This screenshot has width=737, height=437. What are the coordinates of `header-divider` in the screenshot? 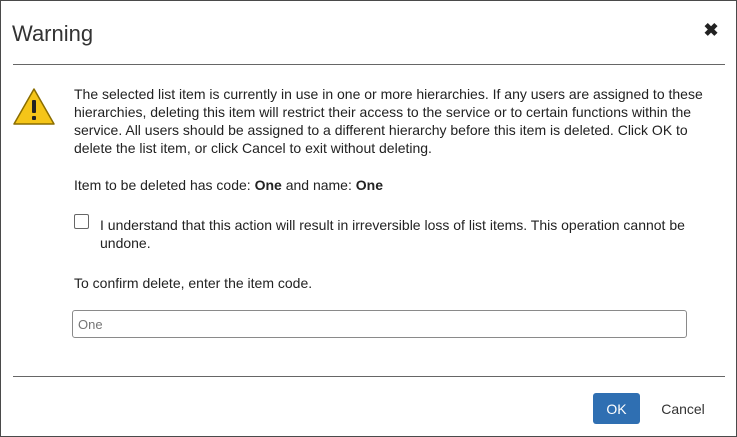 It's located at (369, 64).